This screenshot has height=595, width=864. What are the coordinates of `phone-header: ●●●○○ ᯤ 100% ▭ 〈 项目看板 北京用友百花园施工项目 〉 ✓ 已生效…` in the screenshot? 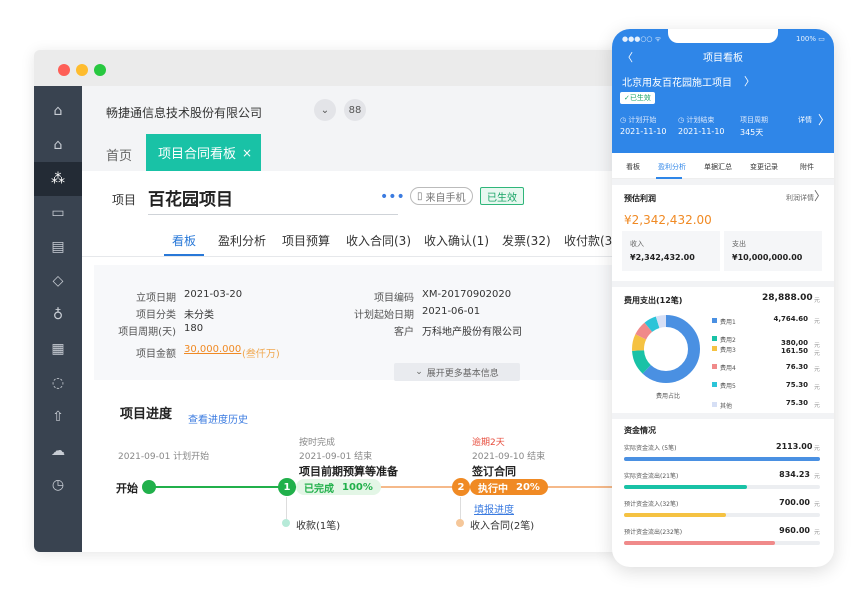 It's located at (723, 91).